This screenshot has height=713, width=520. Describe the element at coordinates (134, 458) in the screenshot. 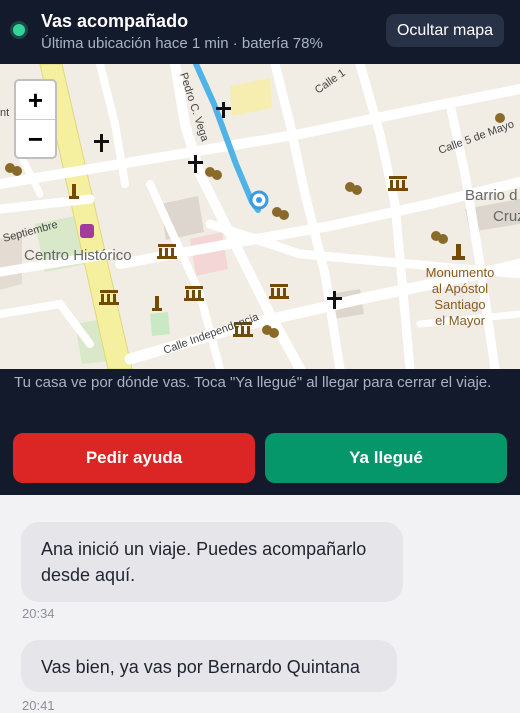

I see `request-help-button: Pedir ayuda` at that location.